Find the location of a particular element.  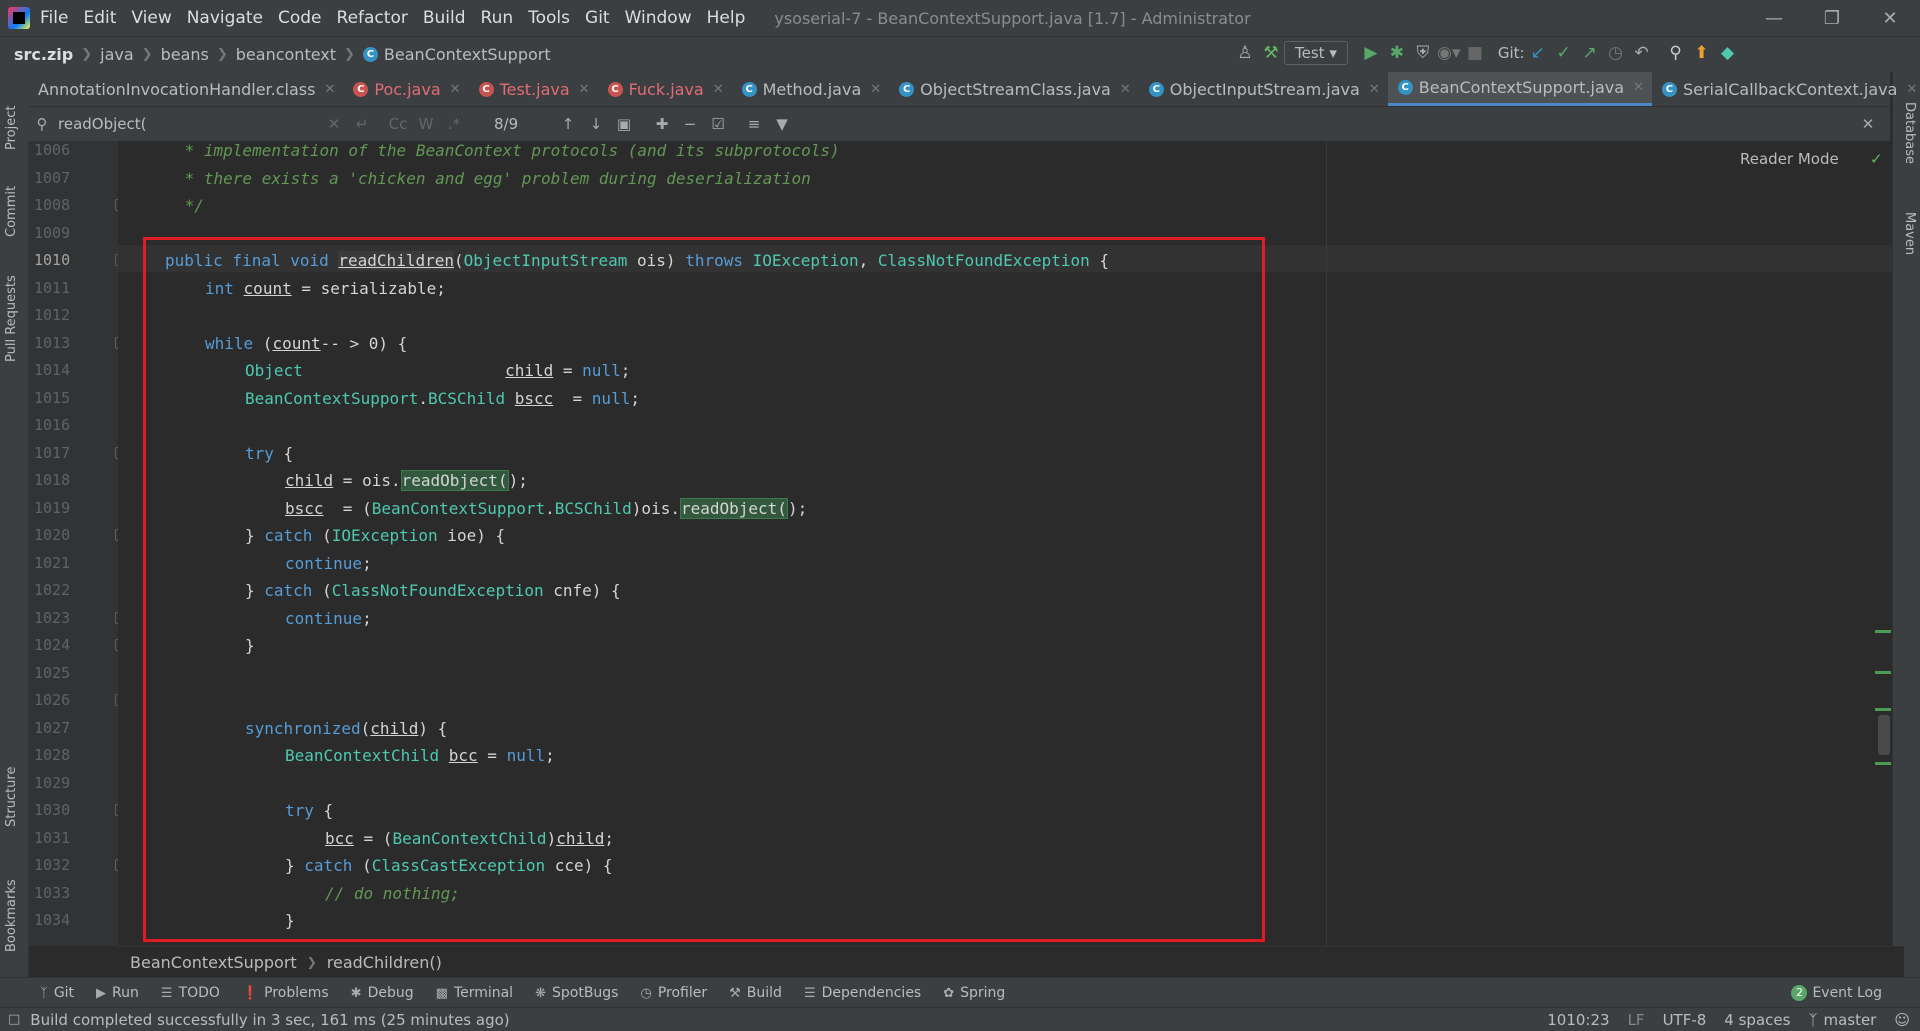

scrollbar-thumb is located at coordinates (1884, 735).